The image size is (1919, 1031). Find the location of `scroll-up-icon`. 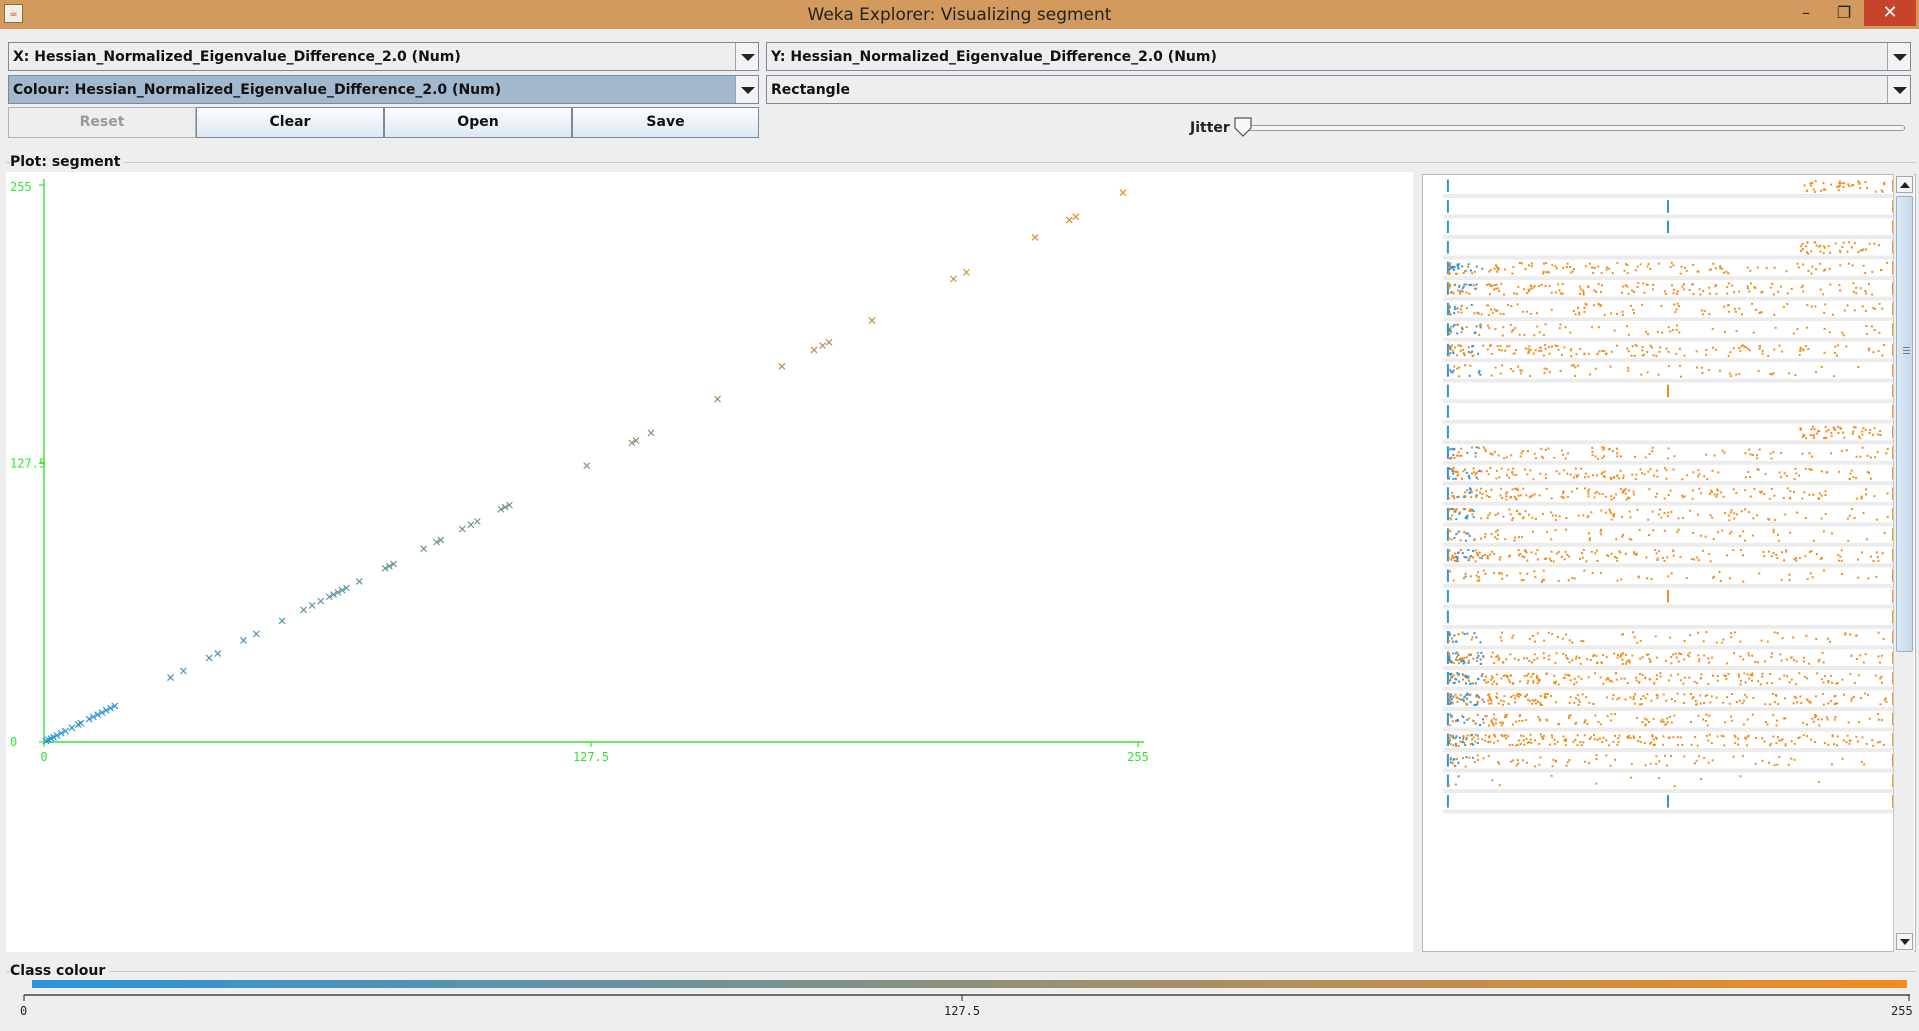

scroll-up-icon is located at coordinates (1904, 184).